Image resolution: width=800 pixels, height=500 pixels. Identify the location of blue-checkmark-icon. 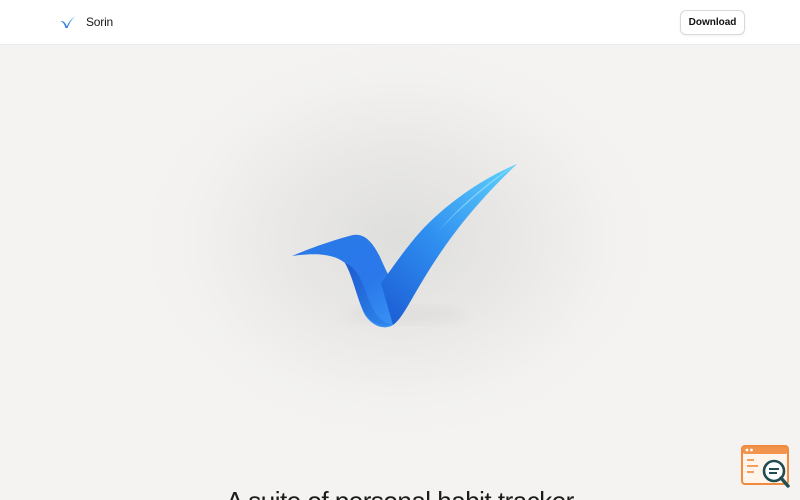
(404, 246).